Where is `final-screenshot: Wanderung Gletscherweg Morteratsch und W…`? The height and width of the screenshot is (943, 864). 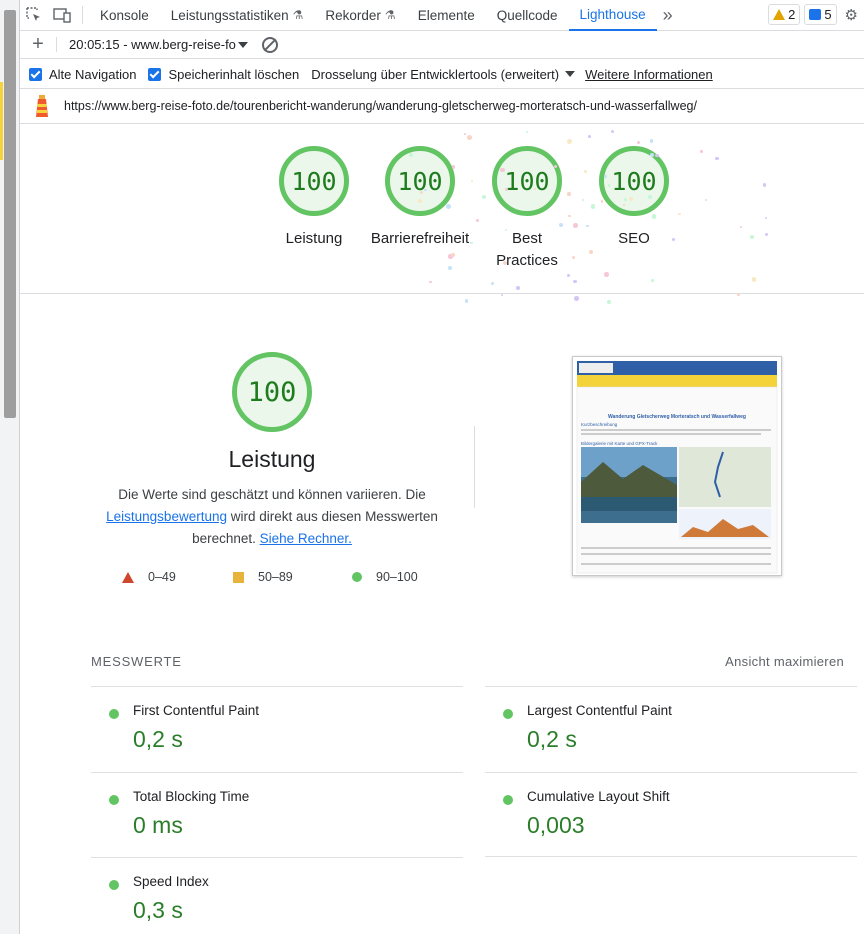
final-screenshot: Wanderung Gletscherweg Morteratsch und W… is located at coordinates (677, 466).